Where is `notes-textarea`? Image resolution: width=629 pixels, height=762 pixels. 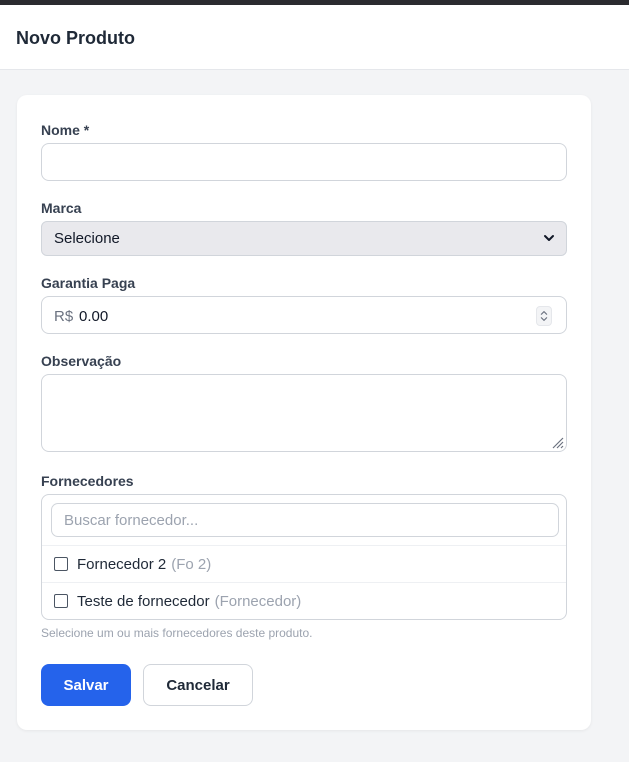 notes-textarea is located at coordinates (304, 413).